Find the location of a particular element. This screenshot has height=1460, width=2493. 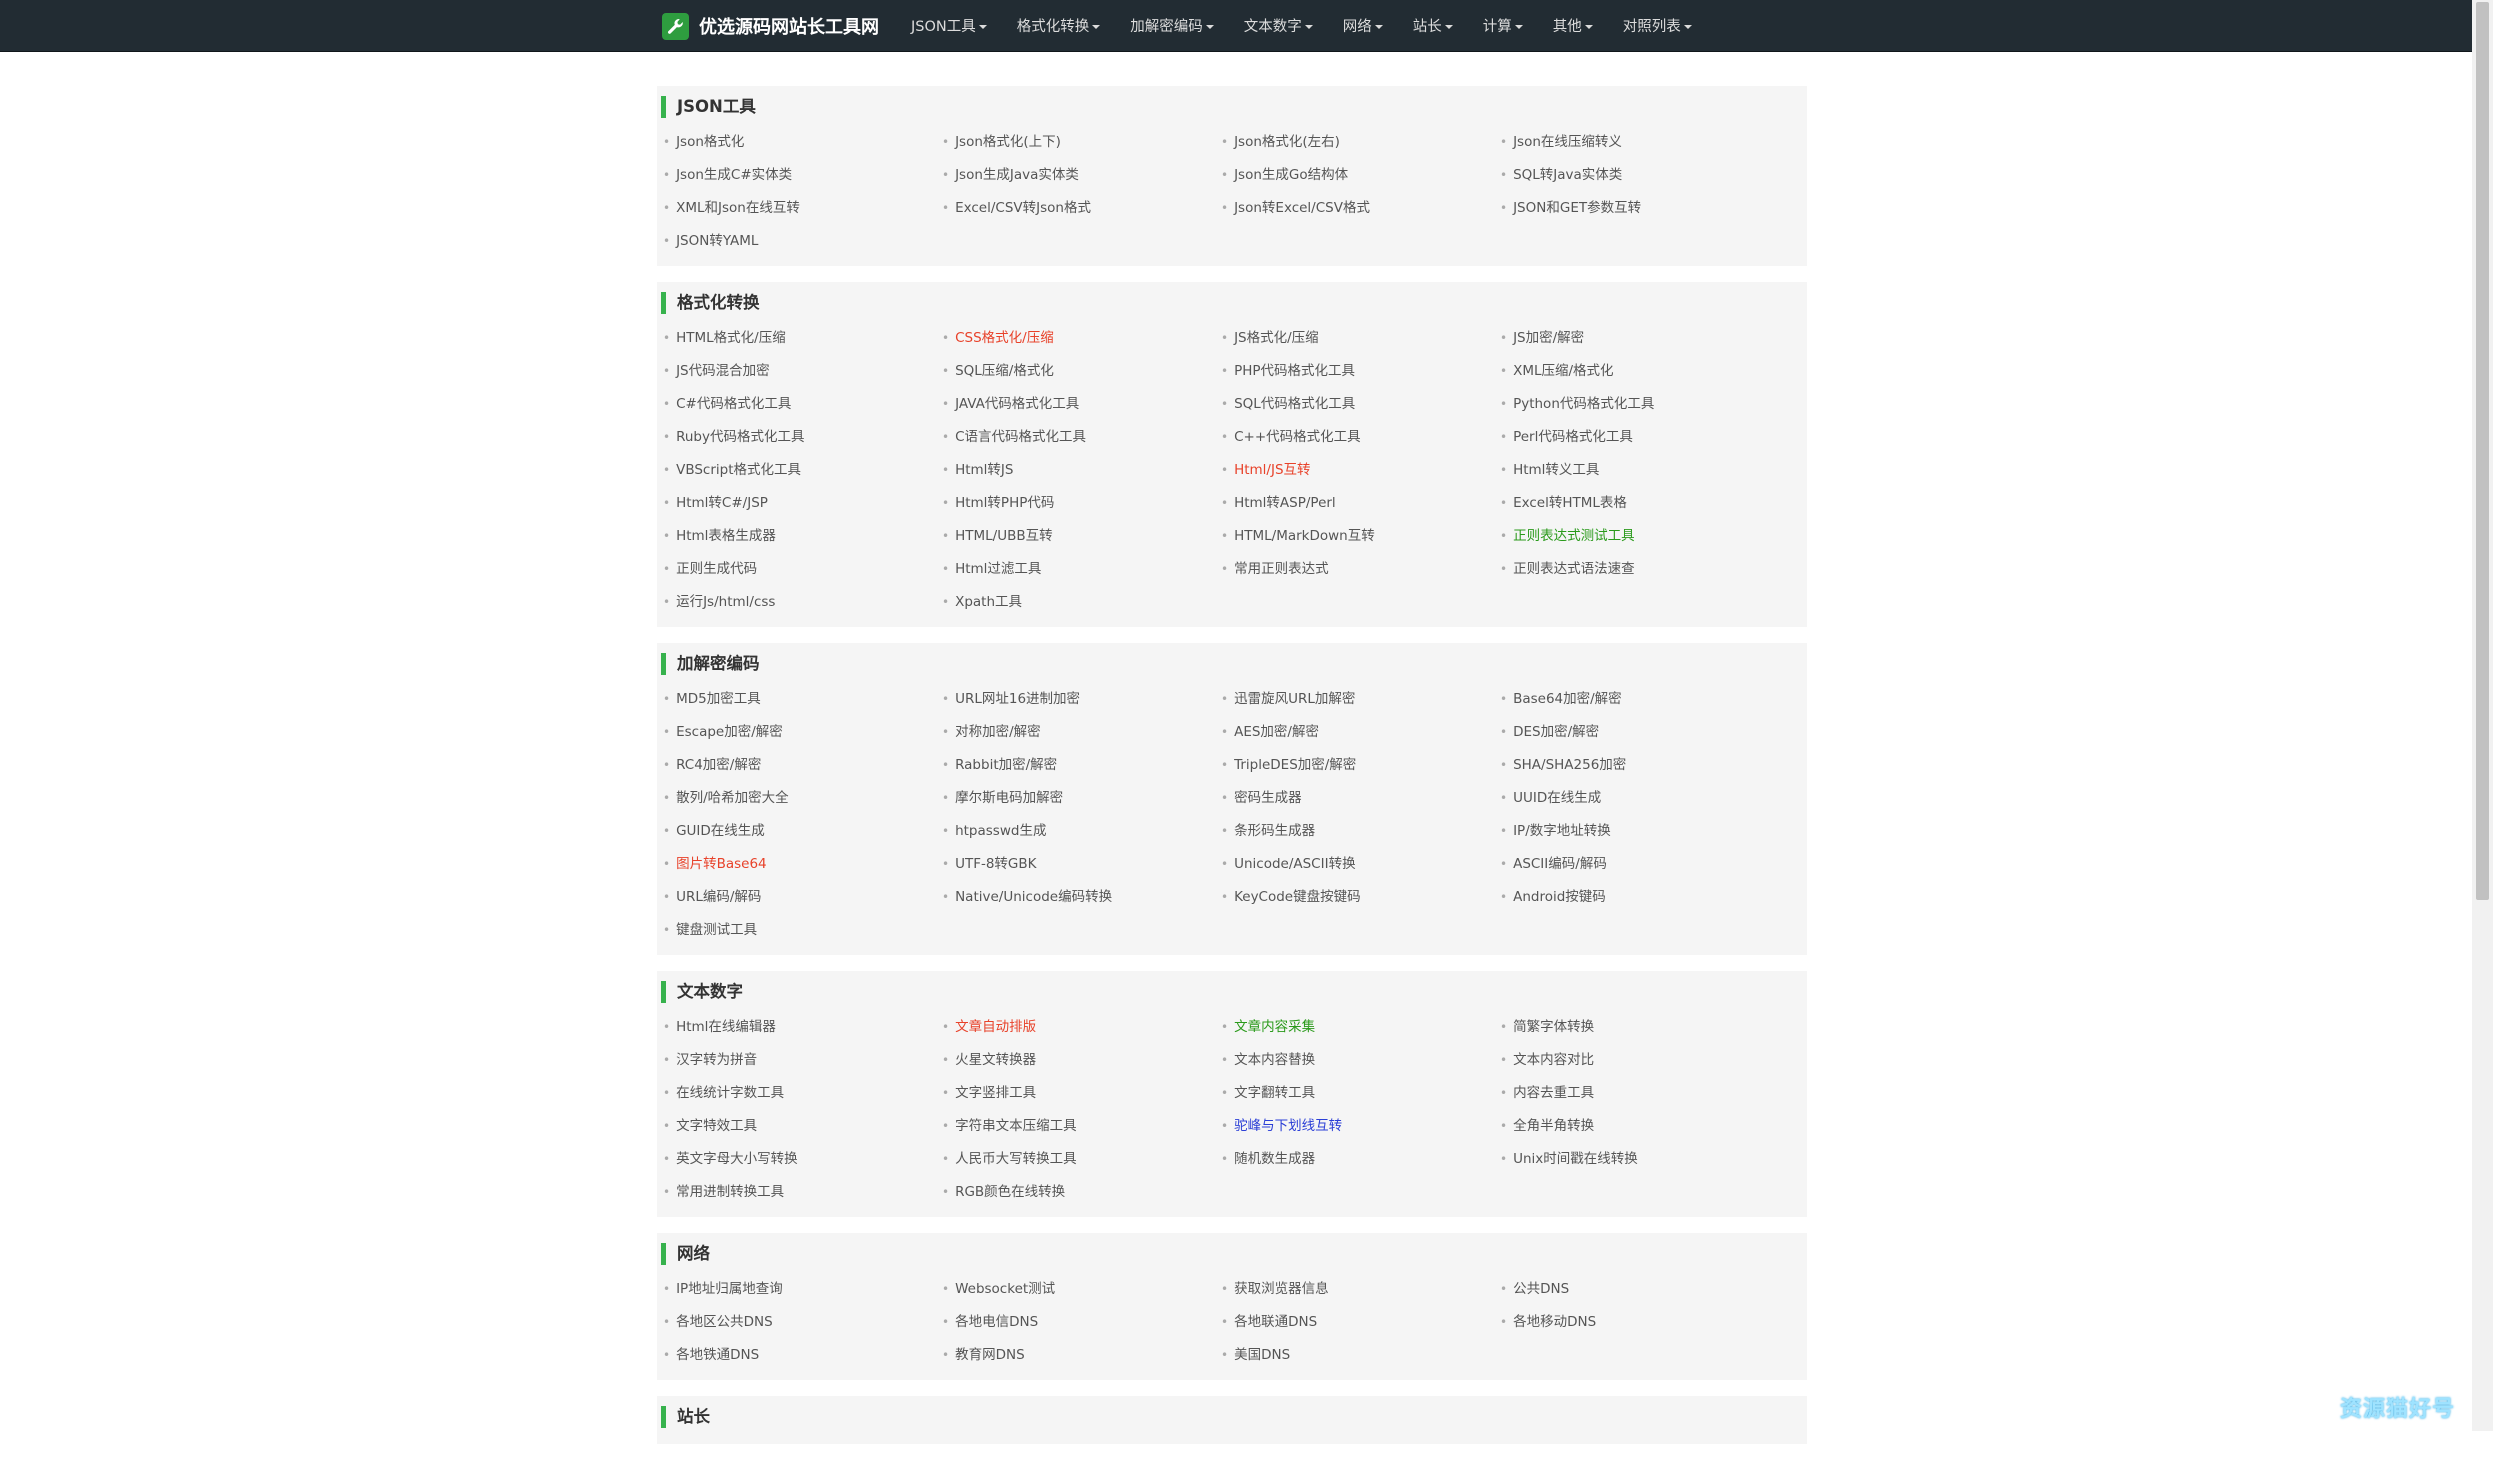

tool-link: • Json格式化 is located at coordinates (802, 142).